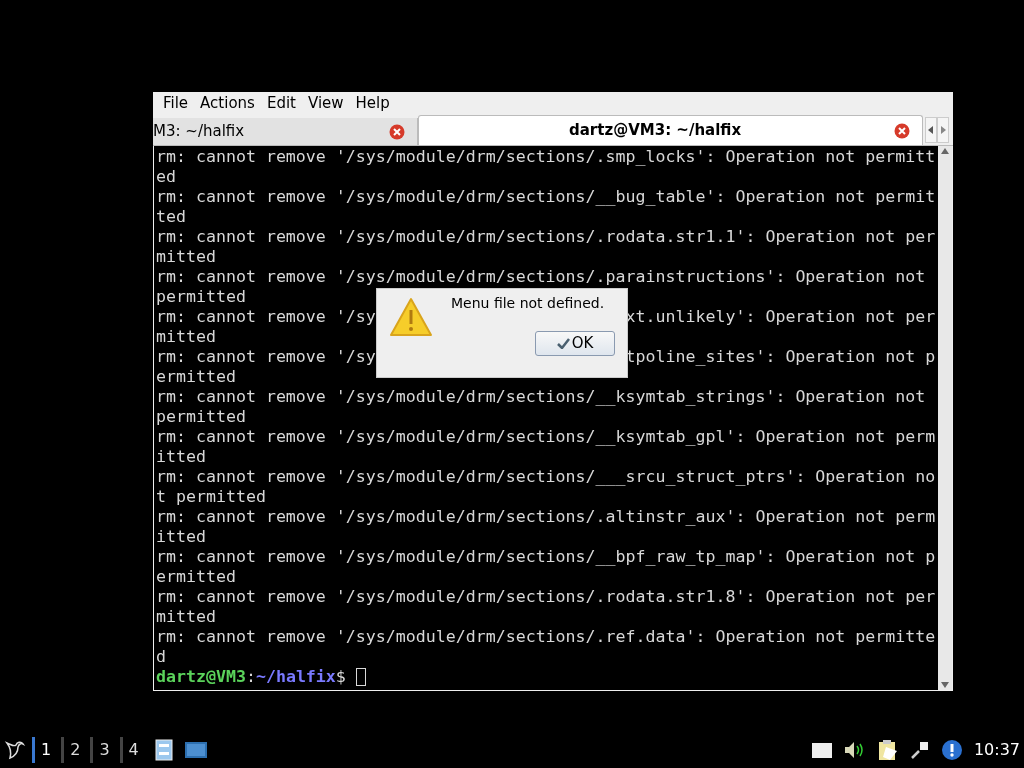 This screenshot has width=1024, height=768. What do you see at coordinates (945, 151) in the screenshot?
I see `scroll-up-arrow` at bounding box center [945, 151].